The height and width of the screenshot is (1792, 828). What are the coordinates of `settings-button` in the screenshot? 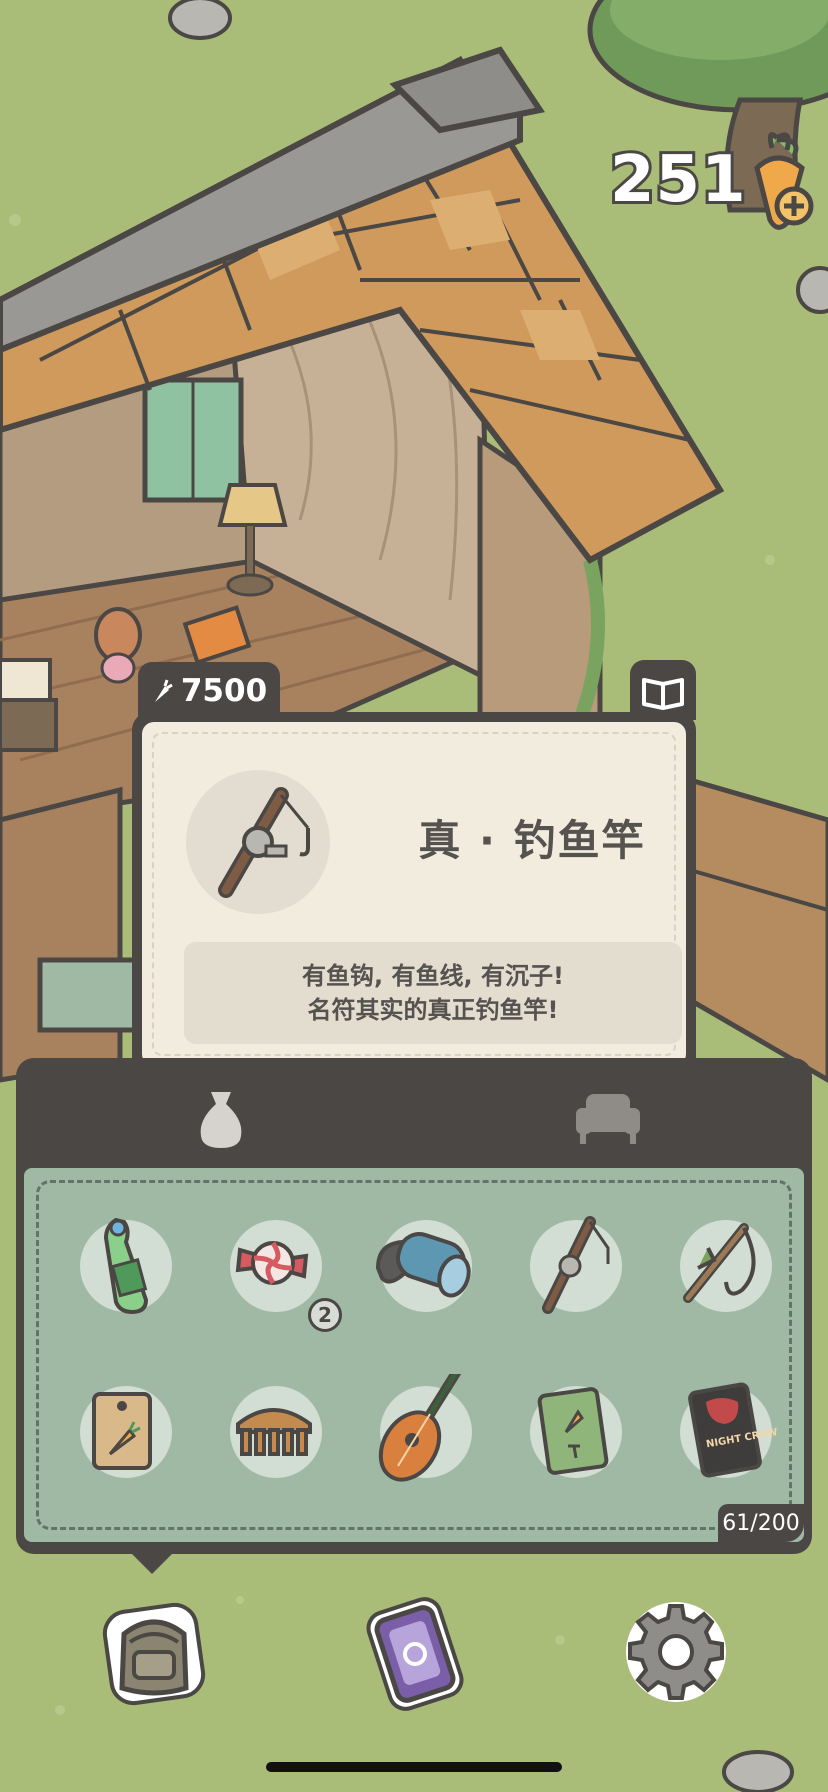 It's located at (676, 1652).